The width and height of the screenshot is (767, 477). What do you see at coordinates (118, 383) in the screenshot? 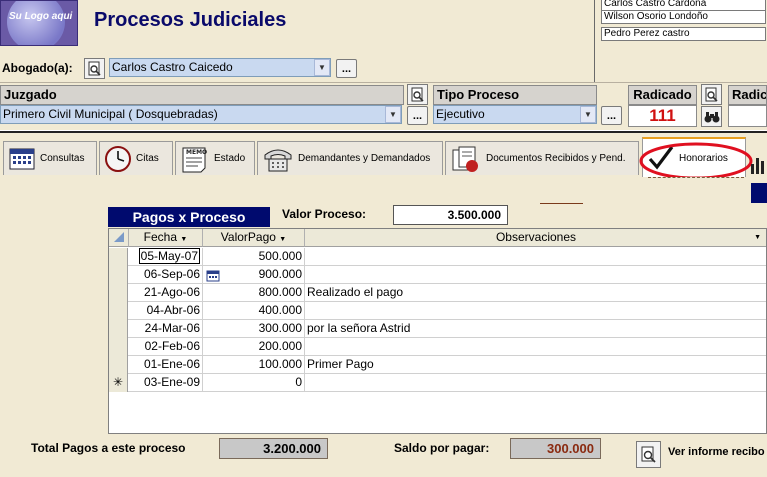
I see `new-record-marker: ✳` at bounding box center [118, 383].